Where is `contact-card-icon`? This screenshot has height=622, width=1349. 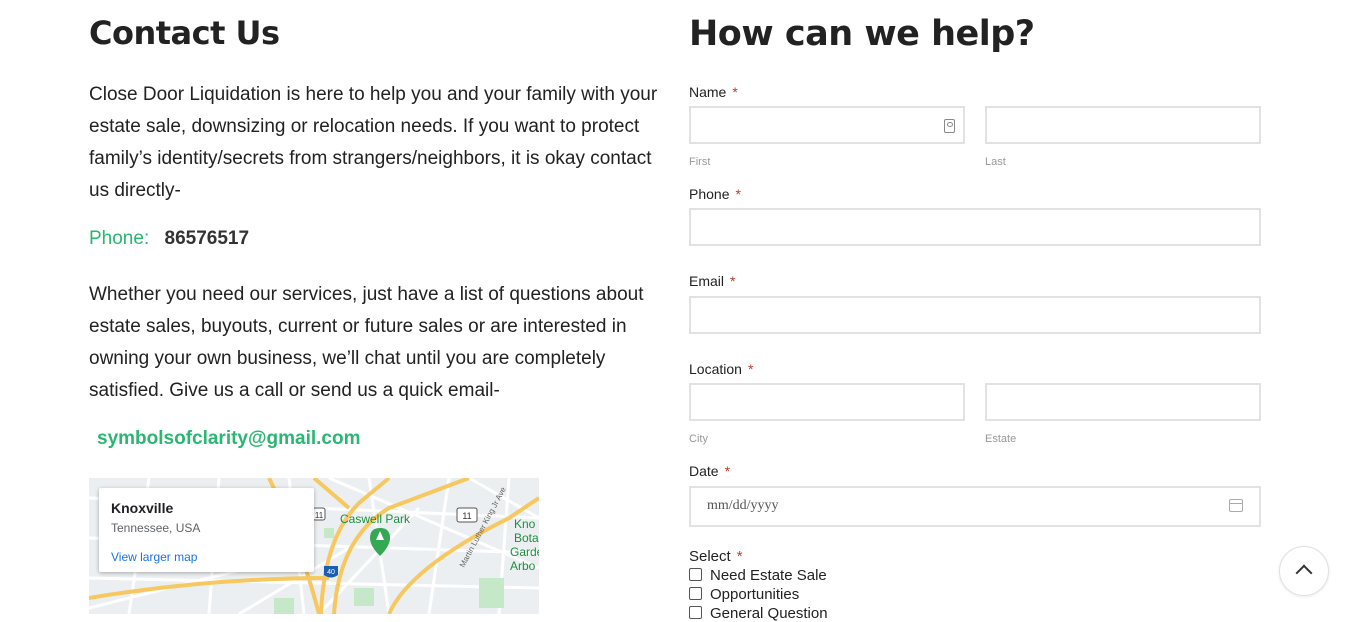 contact-card-icon is located at coordinates (949, 126).